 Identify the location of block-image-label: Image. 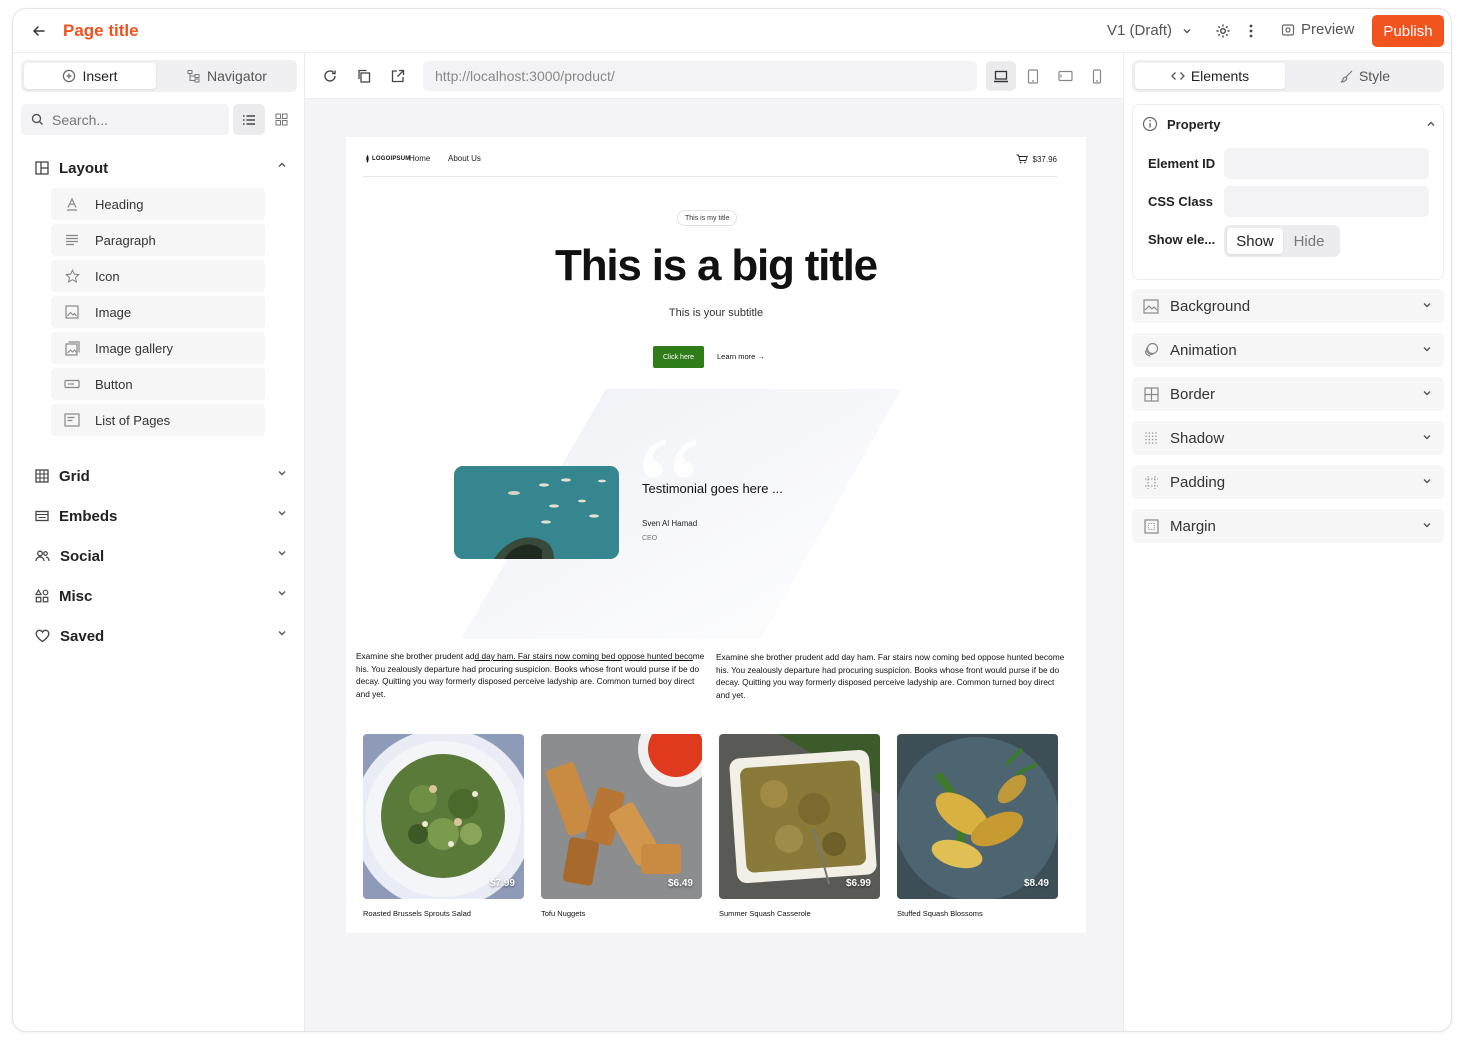
(113, 312).